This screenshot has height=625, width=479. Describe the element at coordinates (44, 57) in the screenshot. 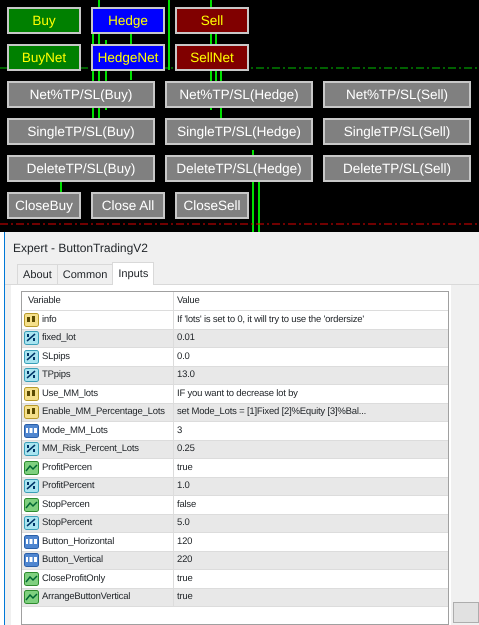

I see `chart-button: BuyNet` at that location.